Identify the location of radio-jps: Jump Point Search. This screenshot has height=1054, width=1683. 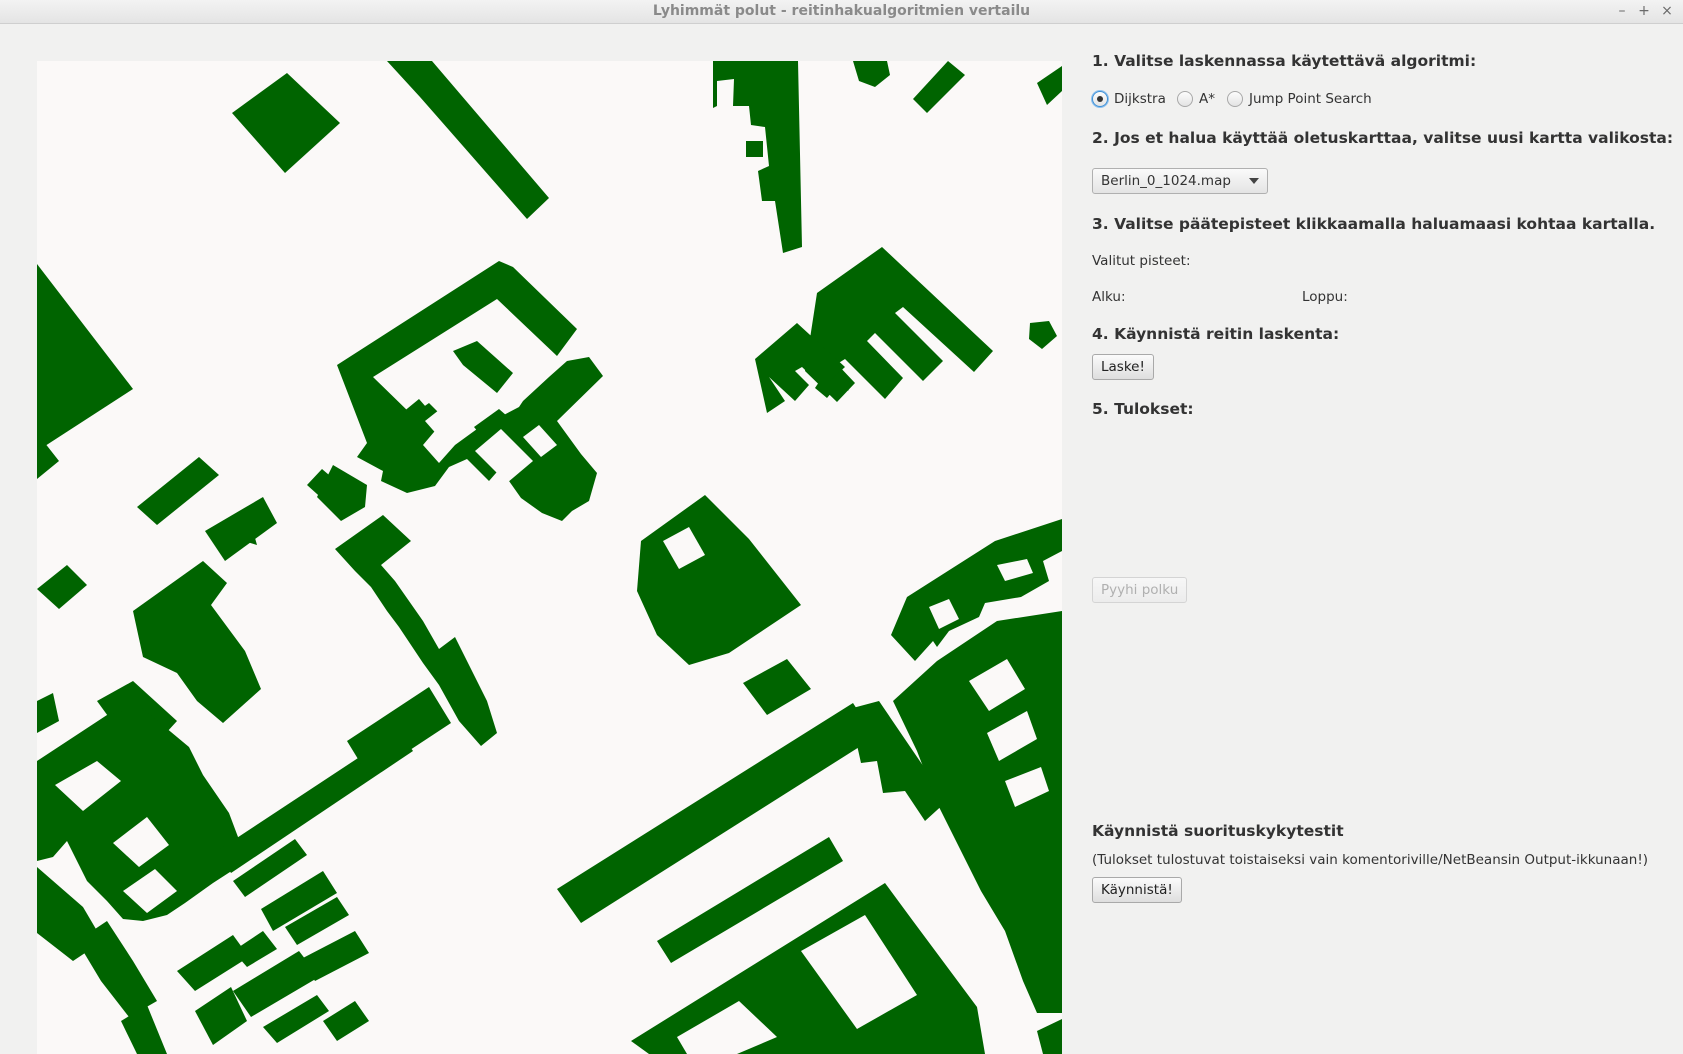
(1299, 99).